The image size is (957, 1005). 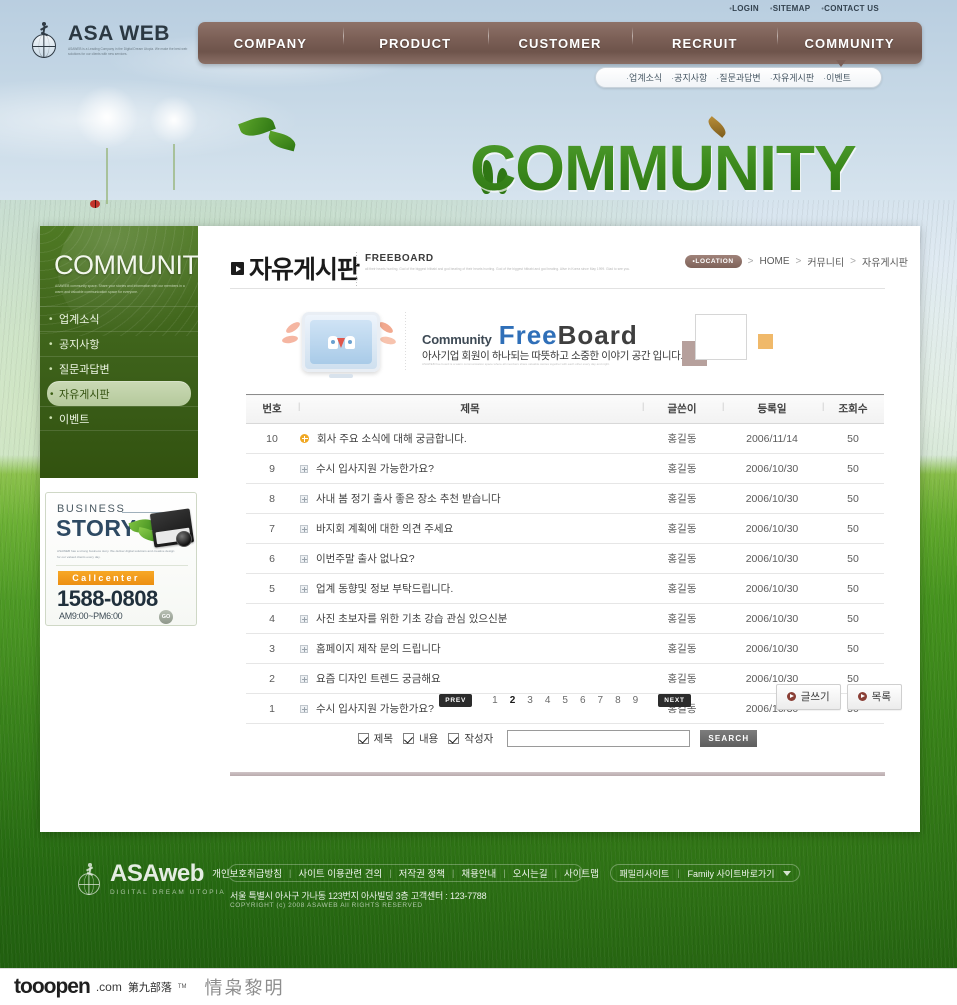 I want to click on sub-navigation: 업계소식 공지사항 질문과답변 자유게시판 이벤트, so click(x=738, y=77).